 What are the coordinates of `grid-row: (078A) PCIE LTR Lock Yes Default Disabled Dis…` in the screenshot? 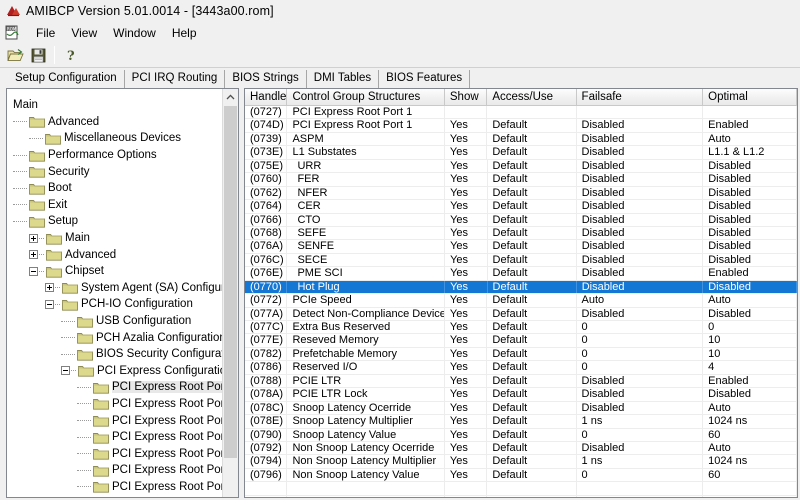 It's located at (521, 395).